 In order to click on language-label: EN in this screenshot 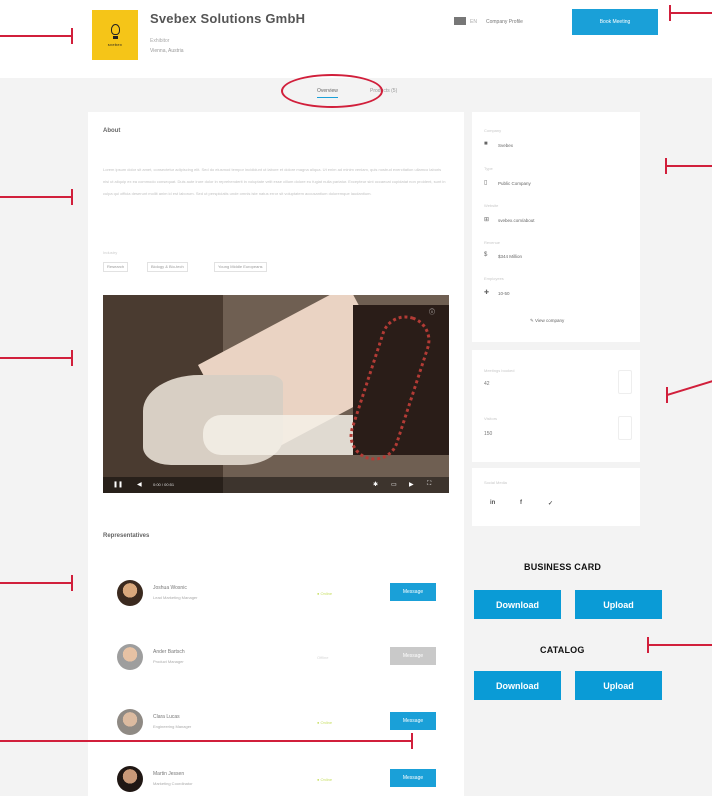, I will do `click(473, 22)`.